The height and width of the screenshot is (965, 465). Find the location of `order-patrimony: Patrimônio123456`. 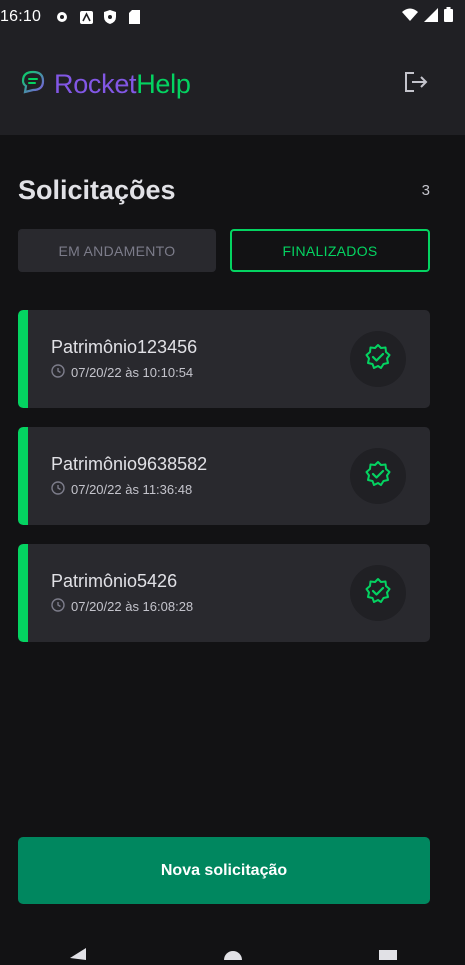

order-patrimony: Patrimônio123456 is located at coordinates (124, 347).